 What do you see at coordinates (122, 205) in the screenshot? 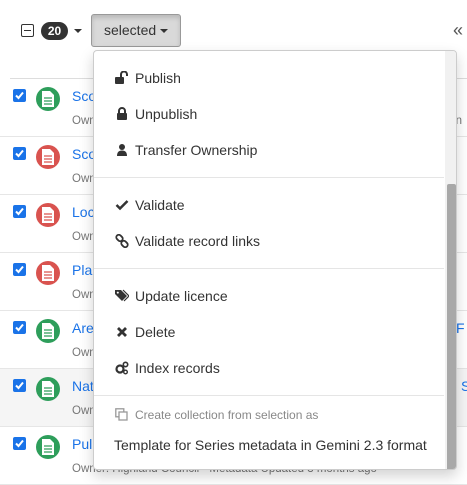
I see `check-icon` at bounding box center [122, 205].